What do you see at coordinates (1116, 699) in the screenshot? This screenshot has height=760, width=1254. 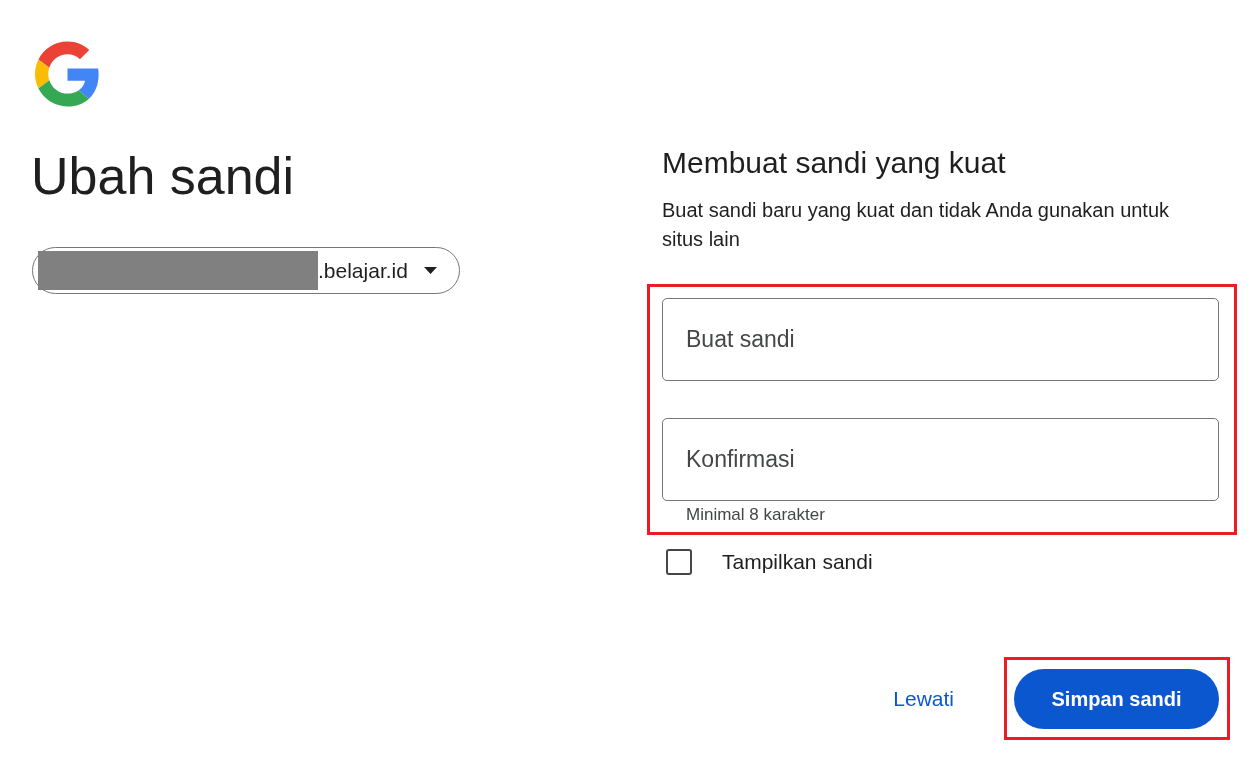 I see `save-password-button: Simpan sandi` at bounding box center [1116, 699].